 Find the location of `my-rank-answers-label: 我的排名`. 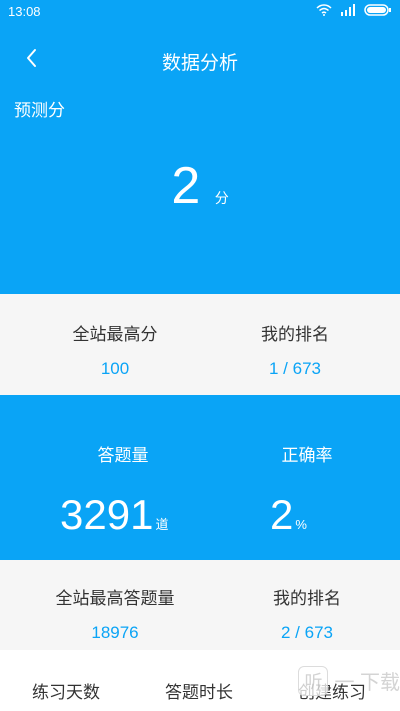

my-rank-answers-label: 我的排名 is located at coordinates (307, 598).